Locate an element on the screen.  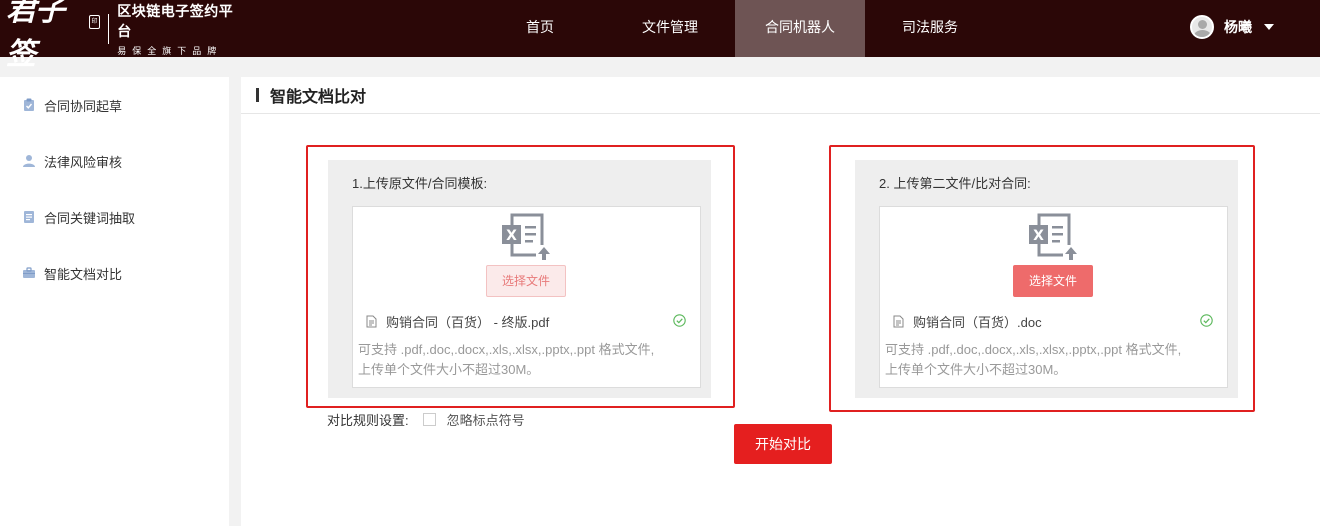
sidebar-item-legal-risk: 法律风险审核 is located at coordinates (114, 161).